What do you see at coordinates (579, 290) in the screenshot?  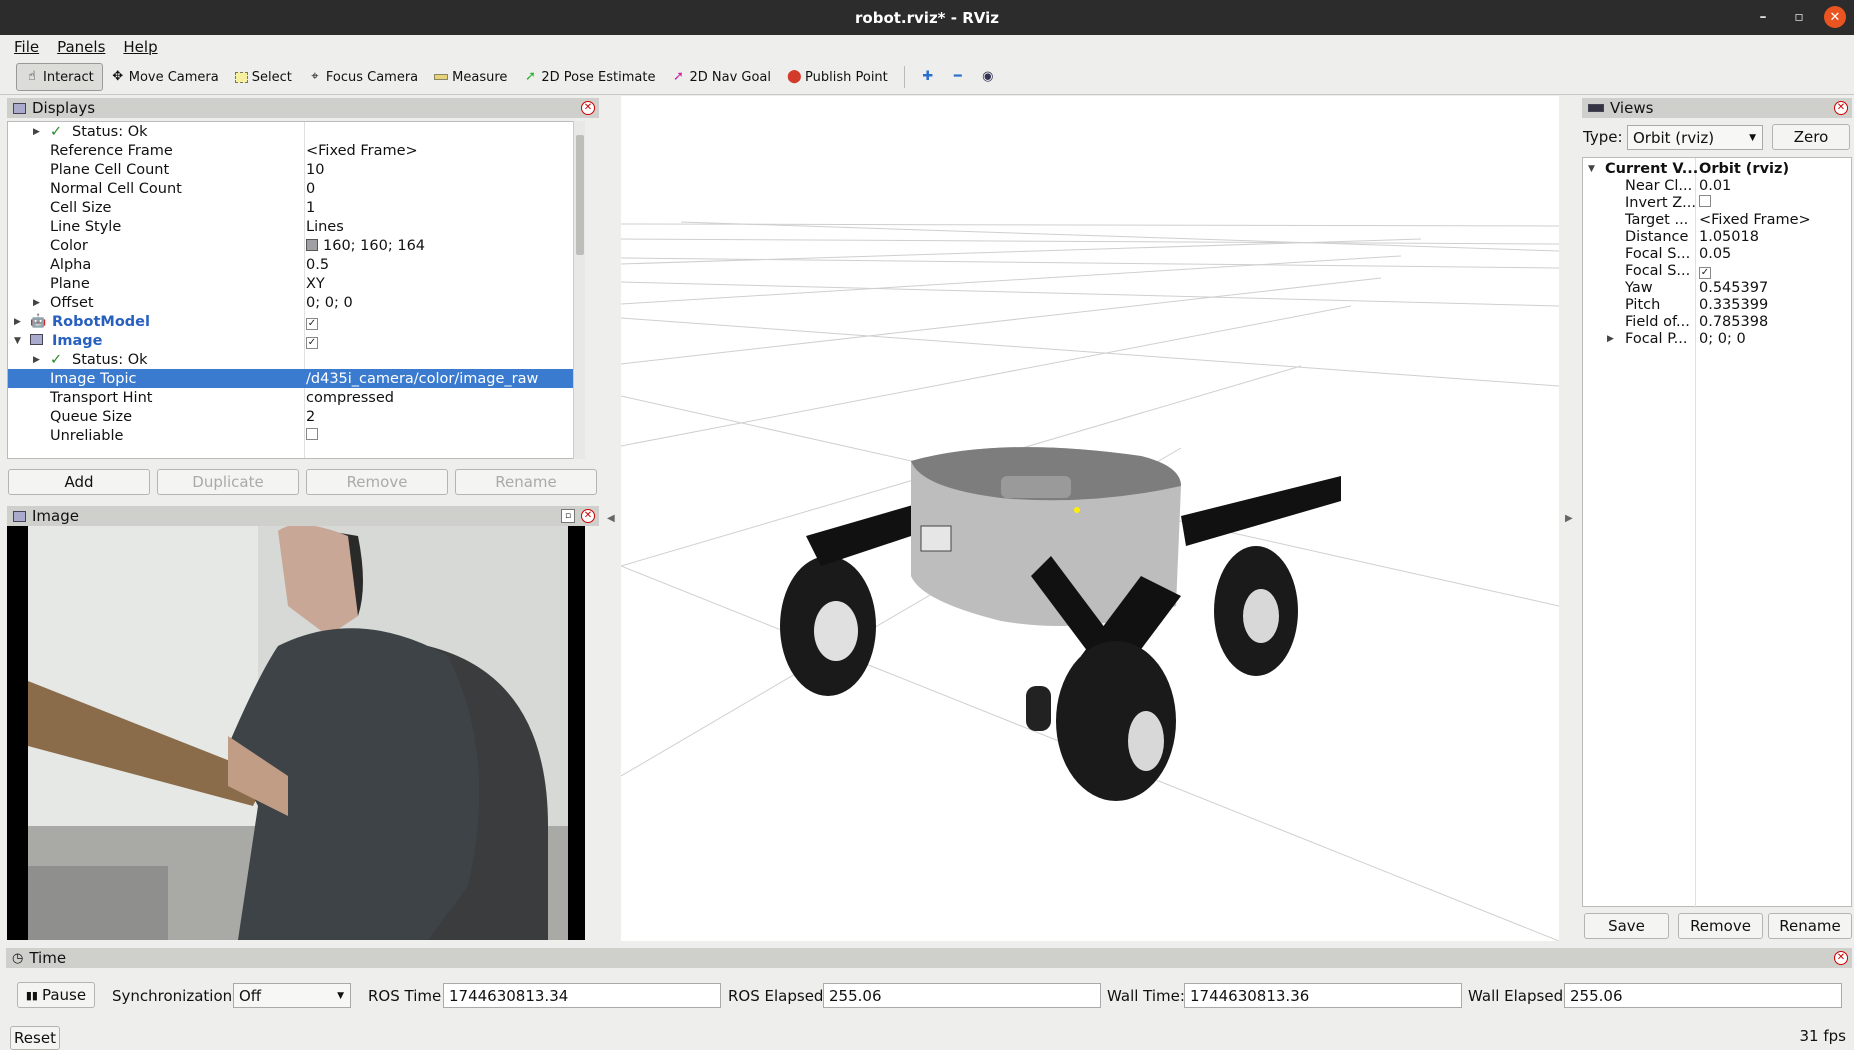 I see `displays-scrollbar` at bounding box center [579, 290].